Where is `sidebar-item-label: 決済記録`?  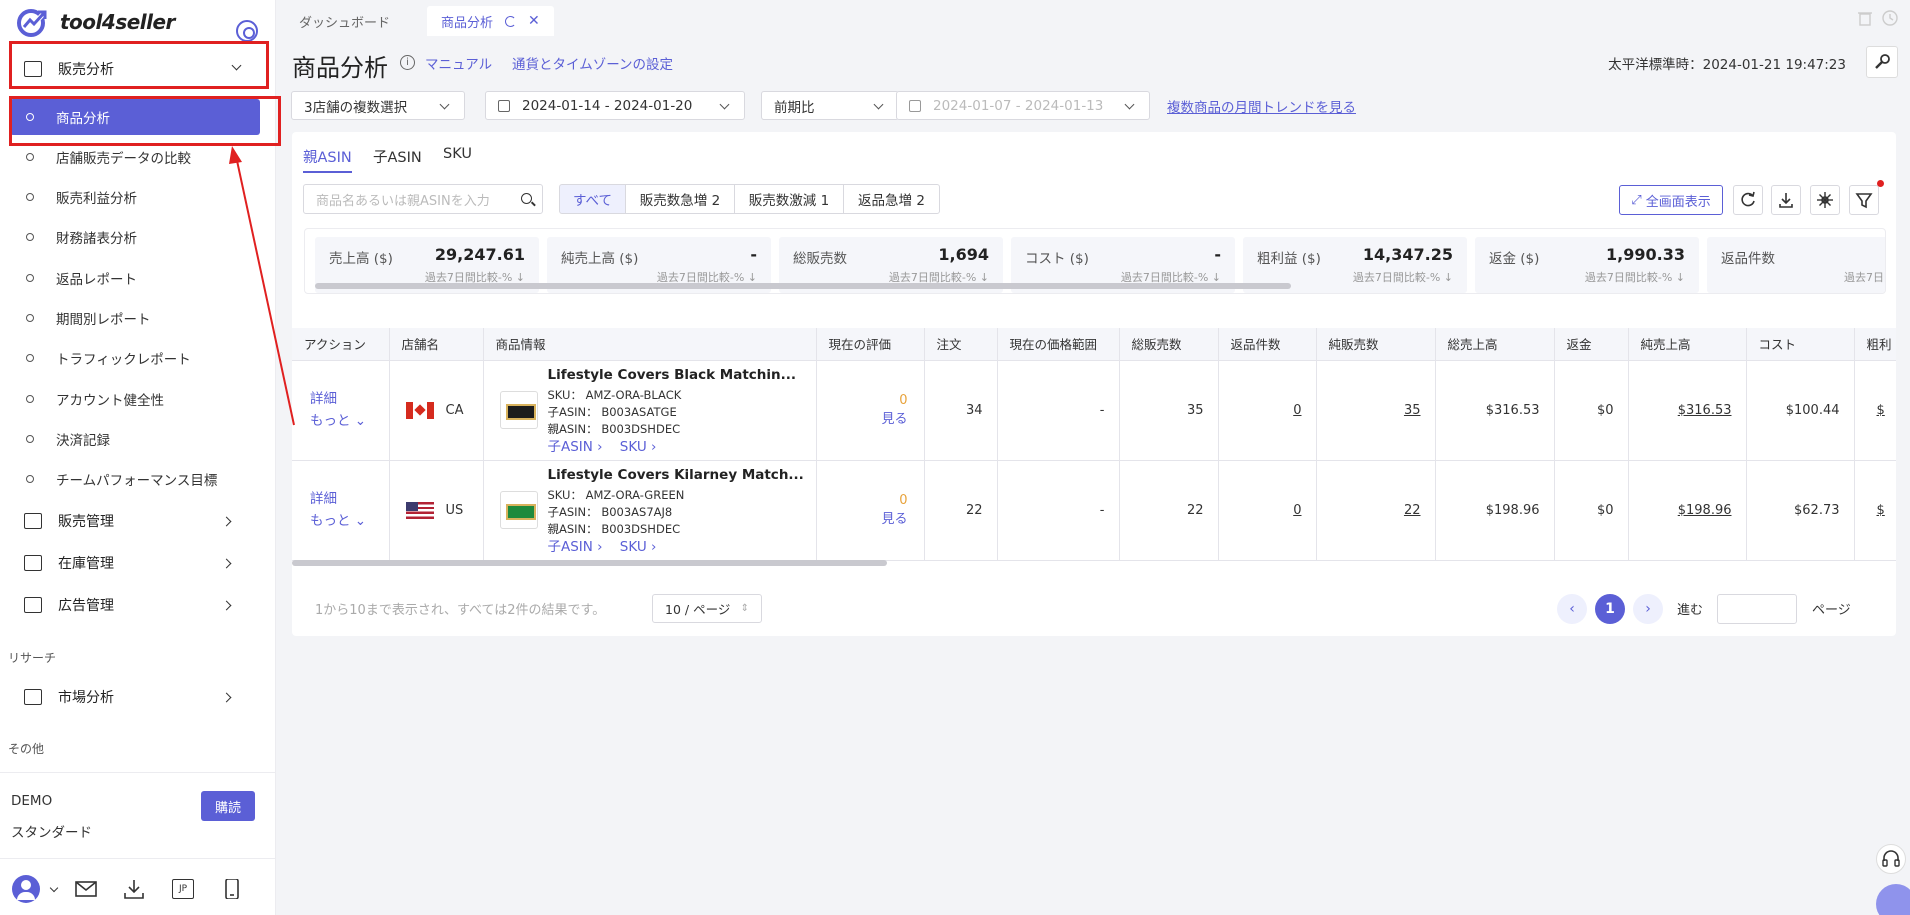
sidebar-item-label: 決済記録 is located at coordinates (83, 441).